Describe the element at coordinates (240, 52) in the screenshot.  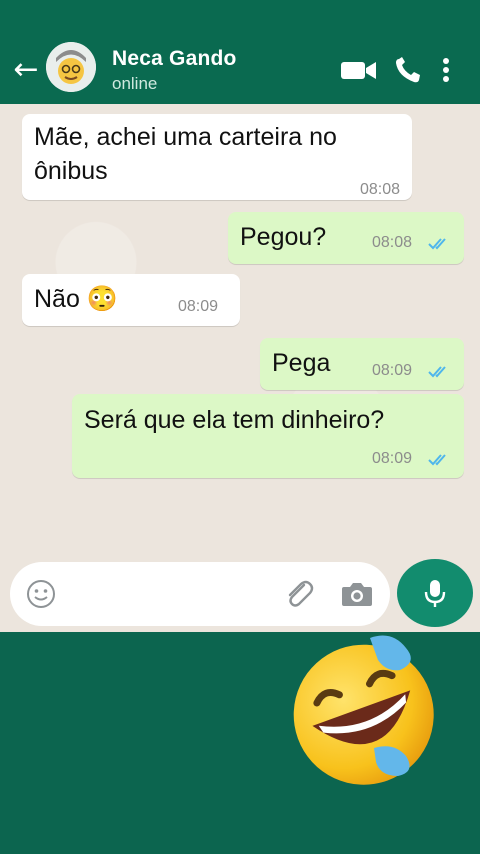
I see `chat-header: ← Neca Gando online` at that location.